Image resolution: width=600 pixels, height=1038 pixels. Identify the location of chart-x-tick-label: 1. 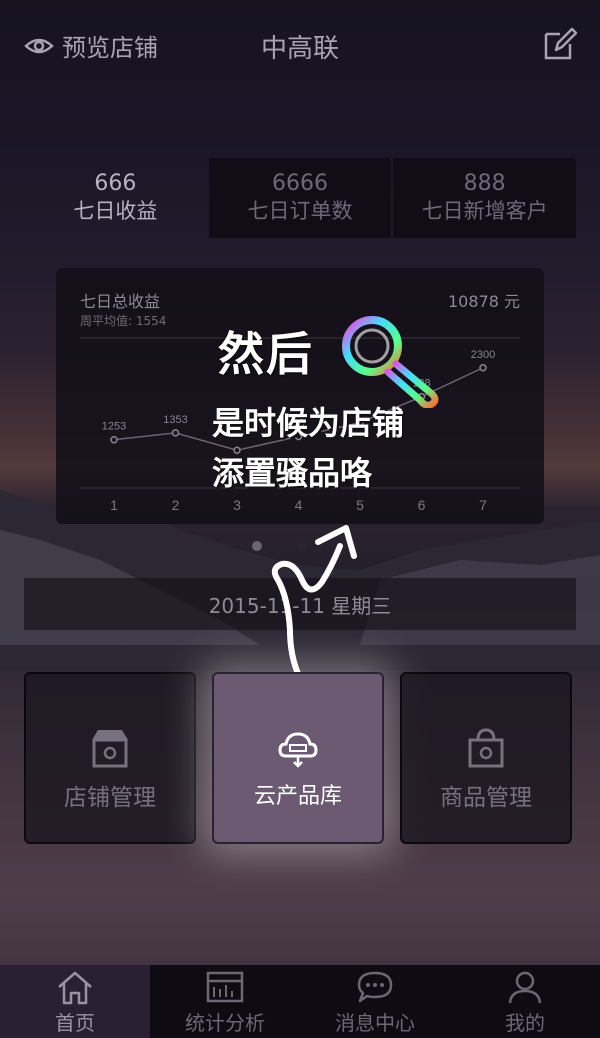
(114, 505).